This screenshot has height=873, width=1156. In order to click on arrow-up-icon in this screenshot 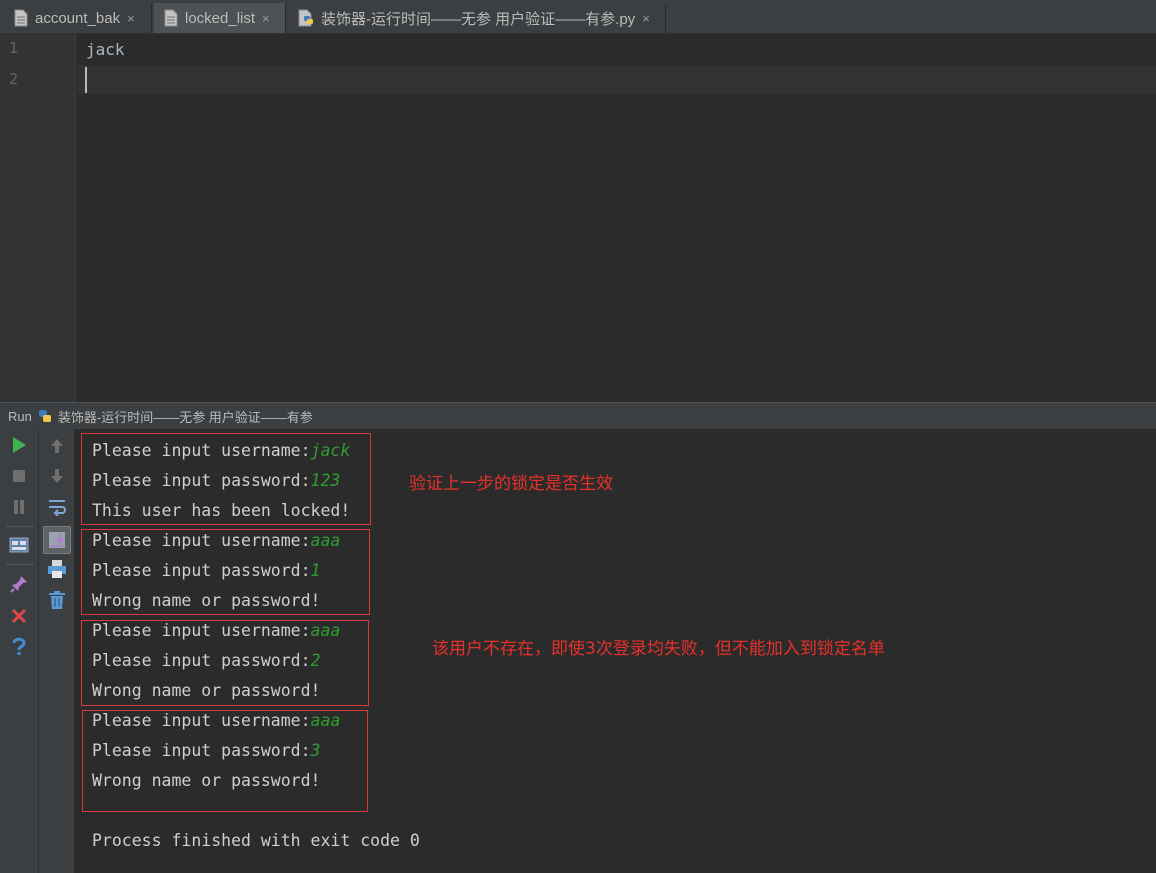, I will do `click(57, 446)`.